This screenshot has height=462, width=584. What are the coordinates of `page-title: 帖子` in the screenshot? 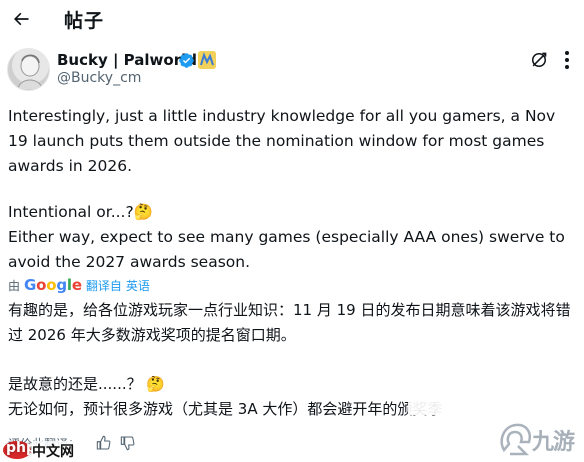 It's located at (84, 21).